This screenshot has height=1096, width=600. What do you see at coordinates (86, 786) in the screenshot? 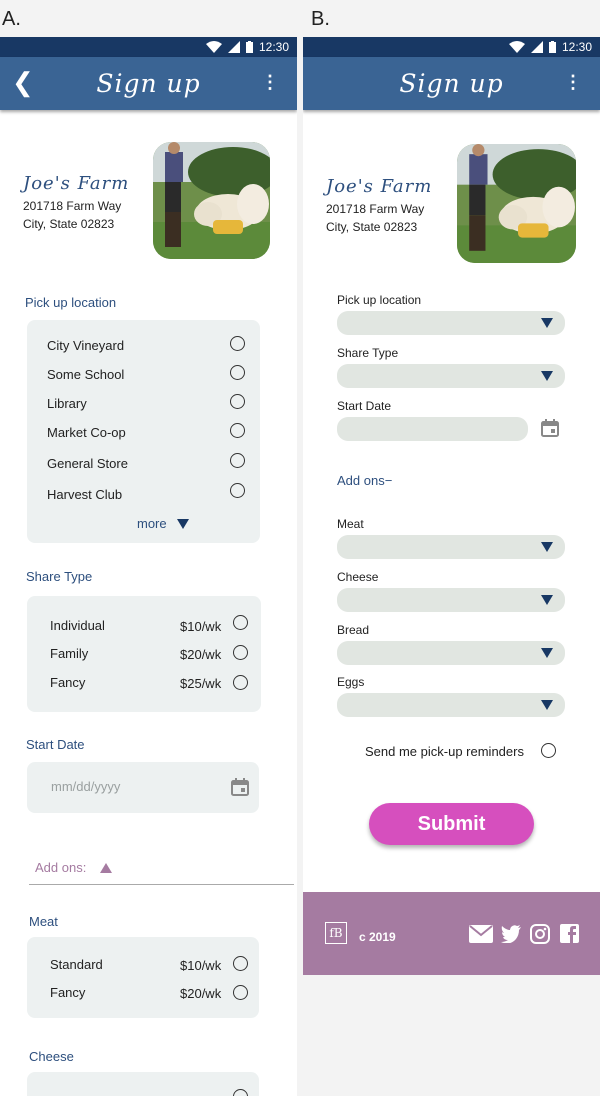
I see `start-date-placeholder: mm/dd/yyyy` at bounding box center [86, 786].